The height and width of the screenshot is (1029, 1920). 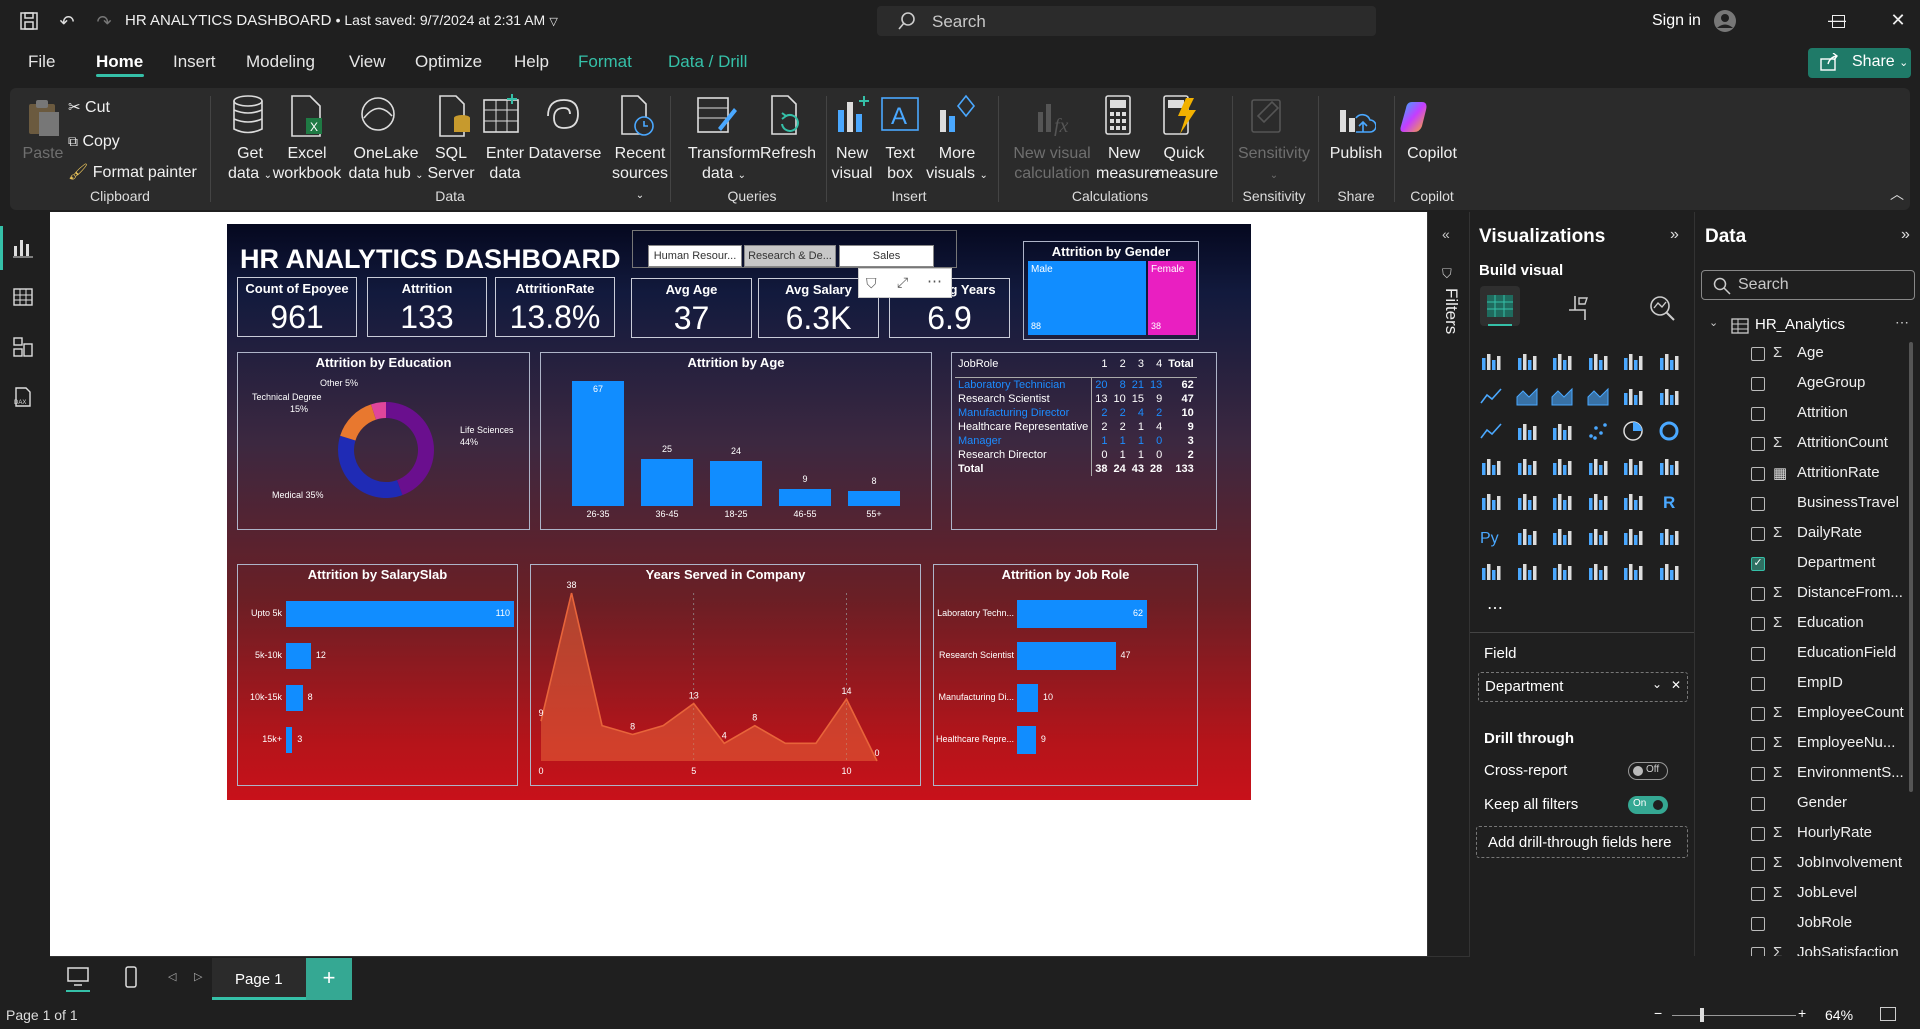 What do you see at coordinates (1562, 431) in the screenshot?
I see `funnel-visual-icon` at bounding box center [1562, 431].